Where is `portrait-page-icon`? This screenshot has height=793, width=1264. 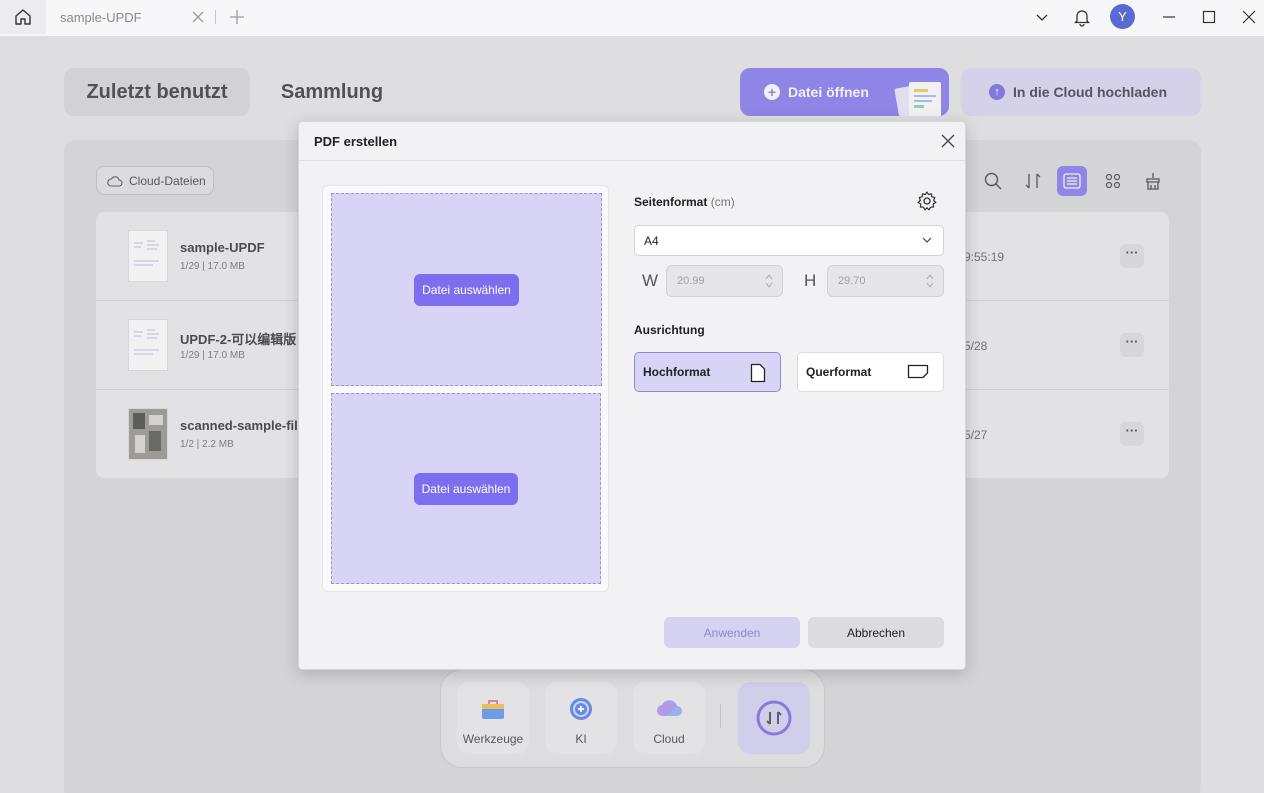 portrait-page-icon is located at coordinates (758, 373).